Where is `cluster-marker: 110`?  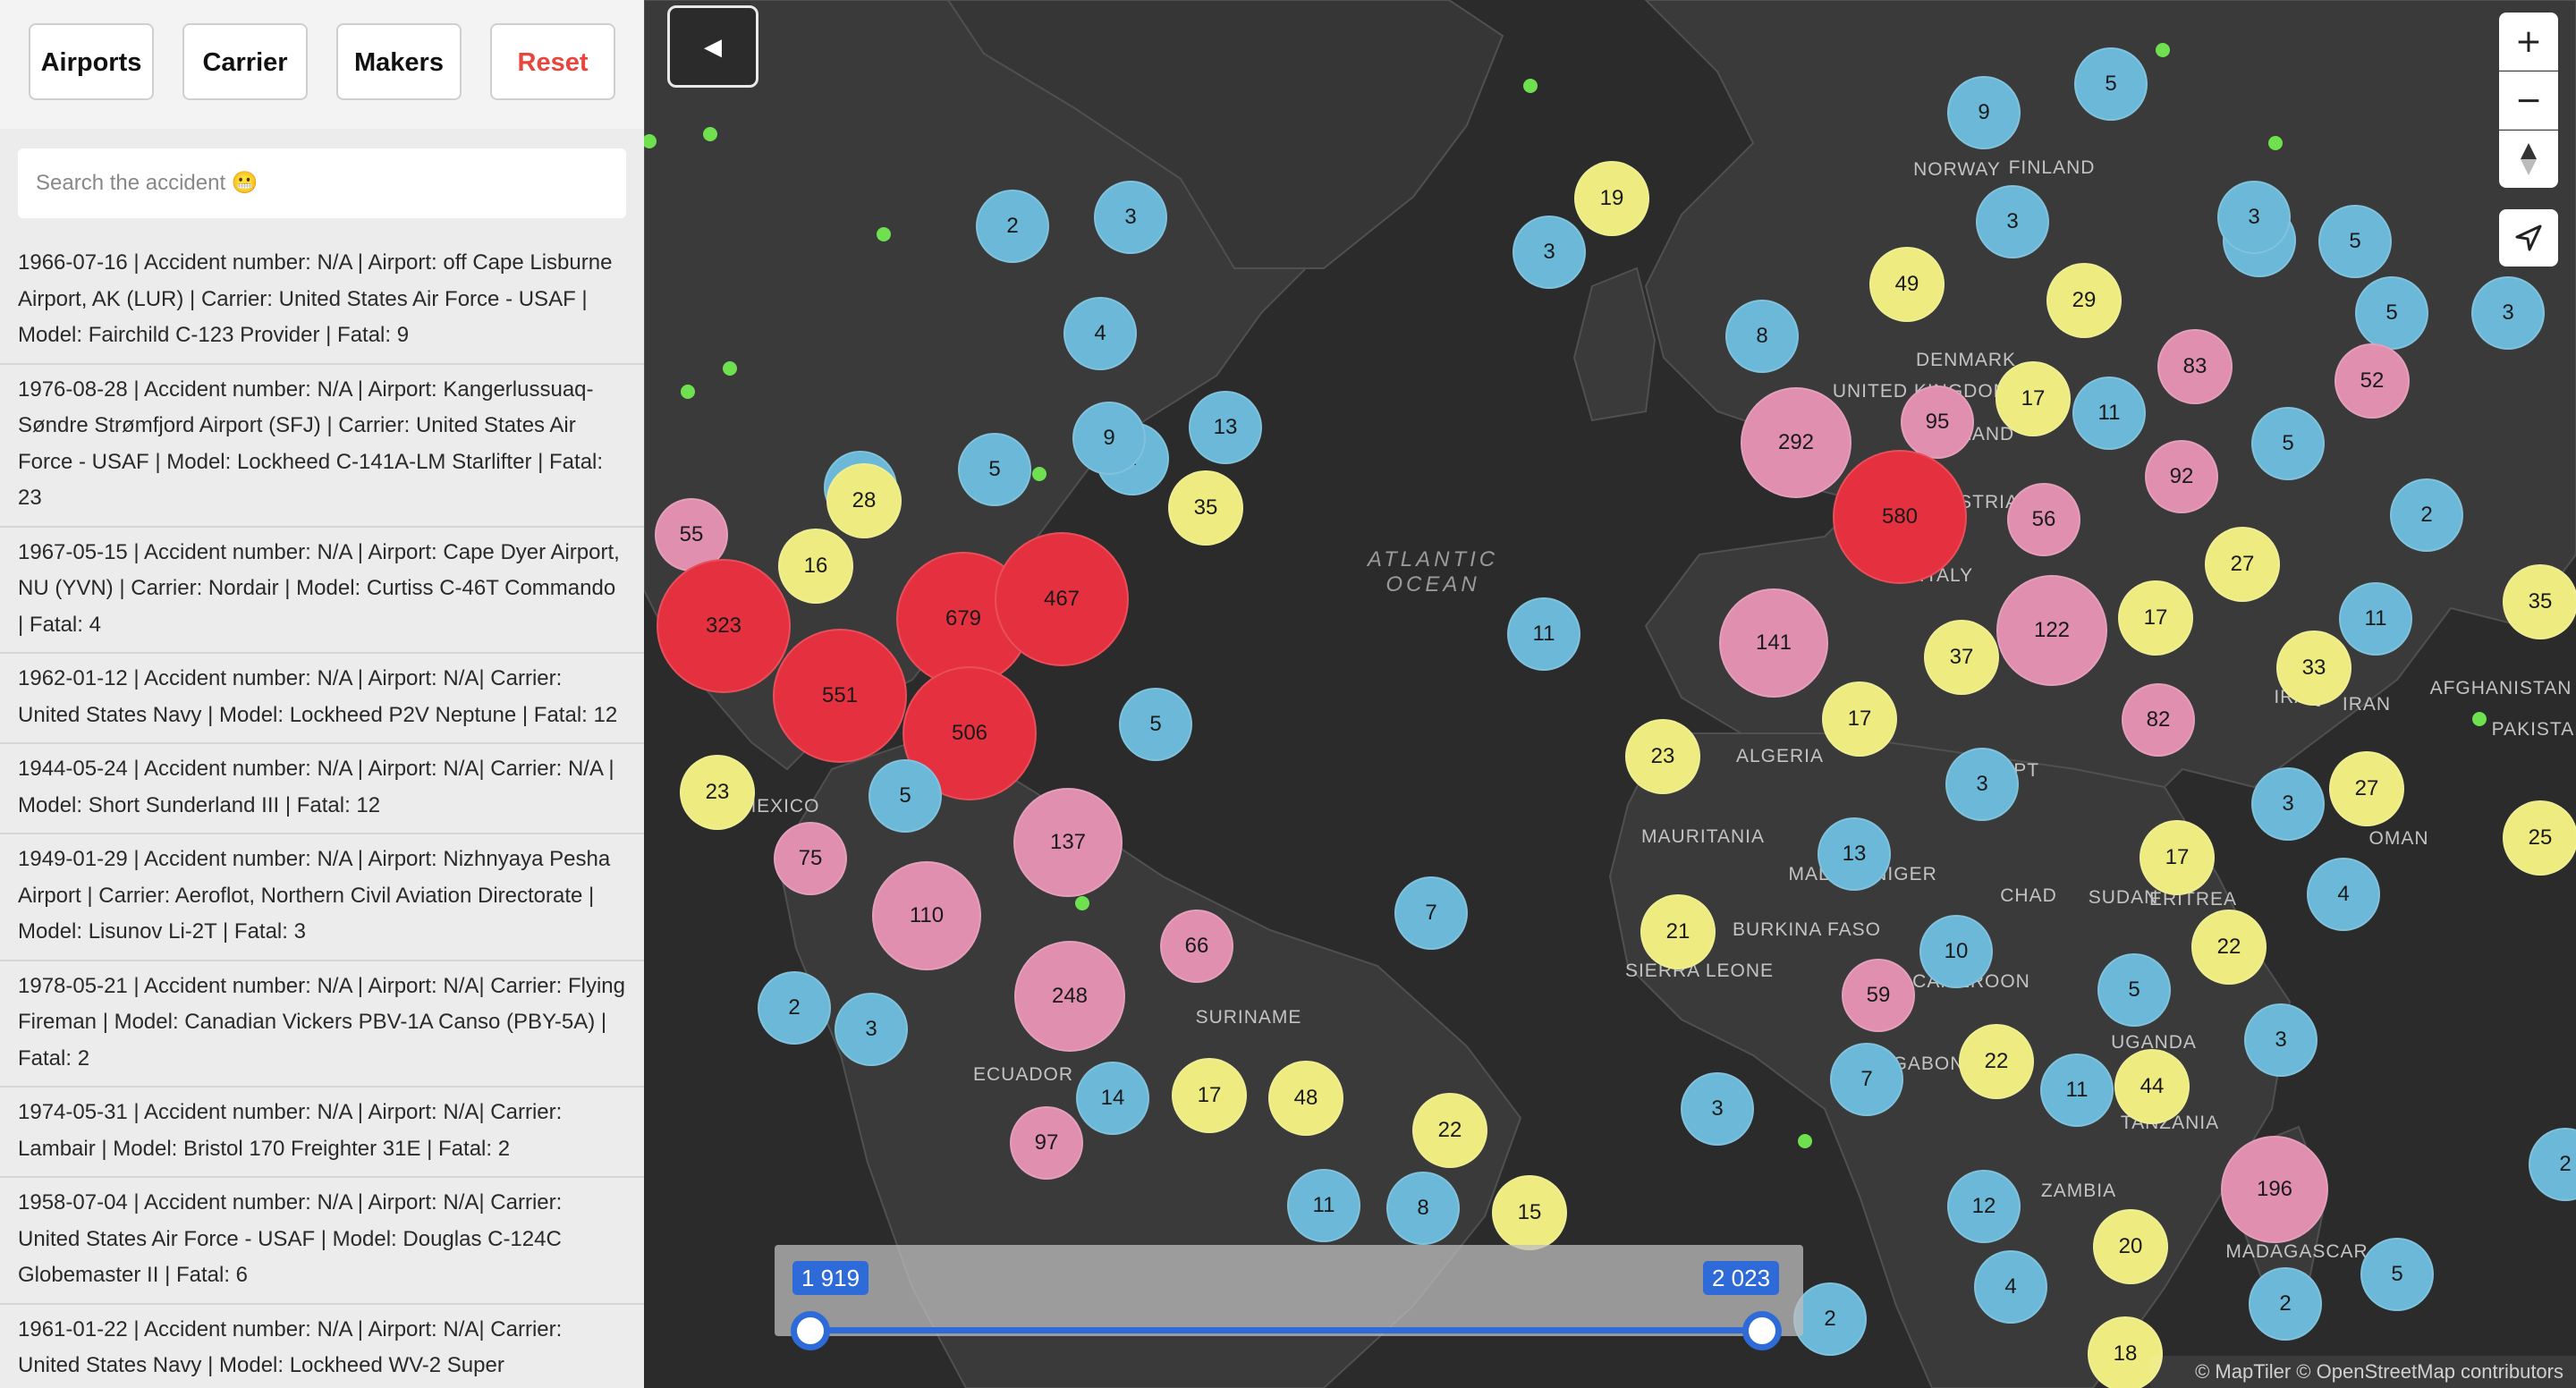 cluster-marker: 110 is located at coordinates (926, 916).